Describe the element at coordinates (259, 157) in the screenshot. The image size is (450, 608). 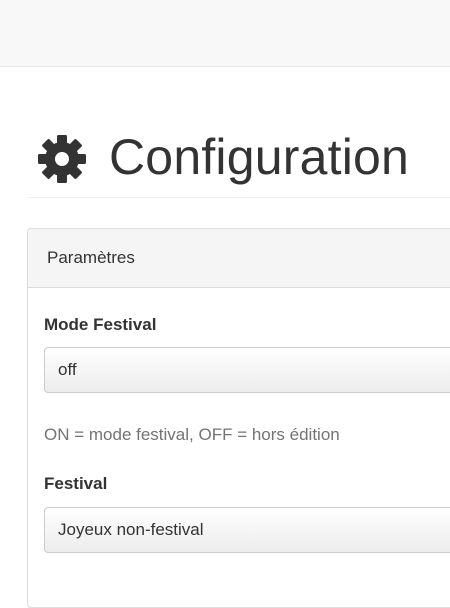
I see `page-title: Configuration` at that location.